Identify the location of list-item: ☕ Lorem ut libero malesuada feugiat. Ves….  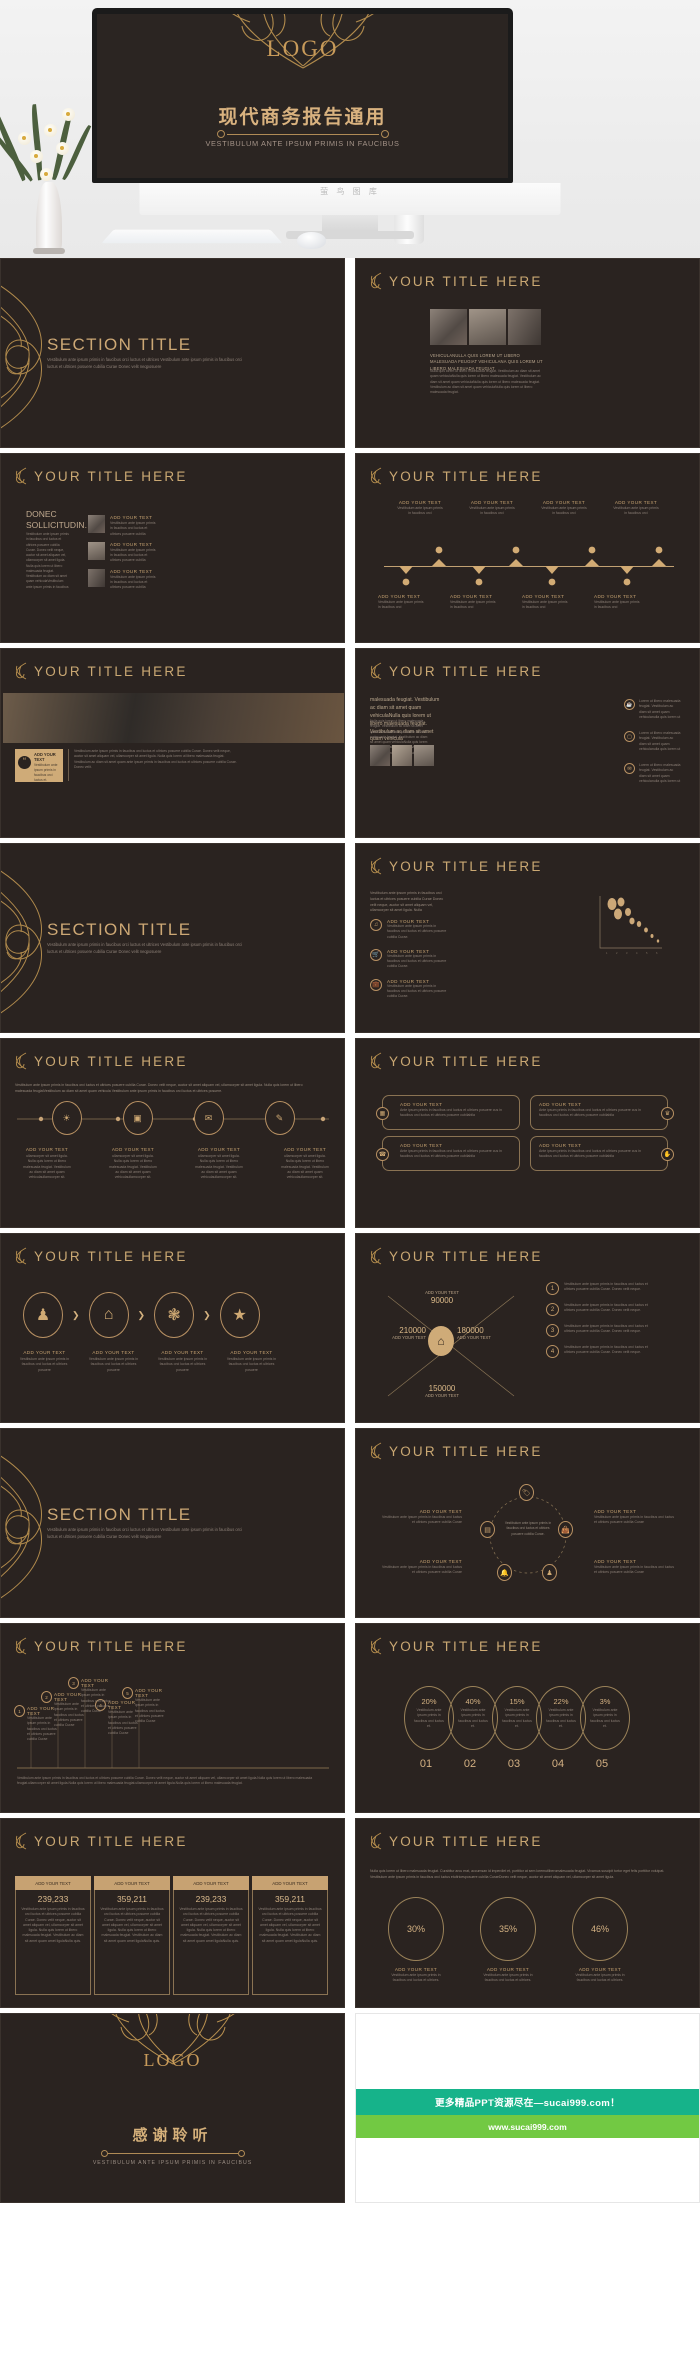
(652, 709).